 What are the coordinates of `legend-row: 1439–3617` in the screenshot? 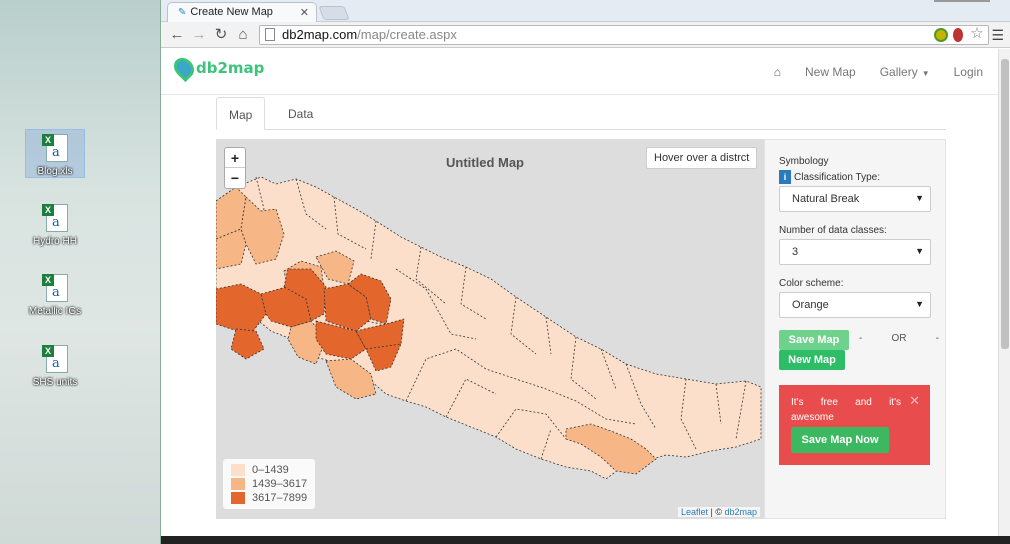 It's located at (269, 484).